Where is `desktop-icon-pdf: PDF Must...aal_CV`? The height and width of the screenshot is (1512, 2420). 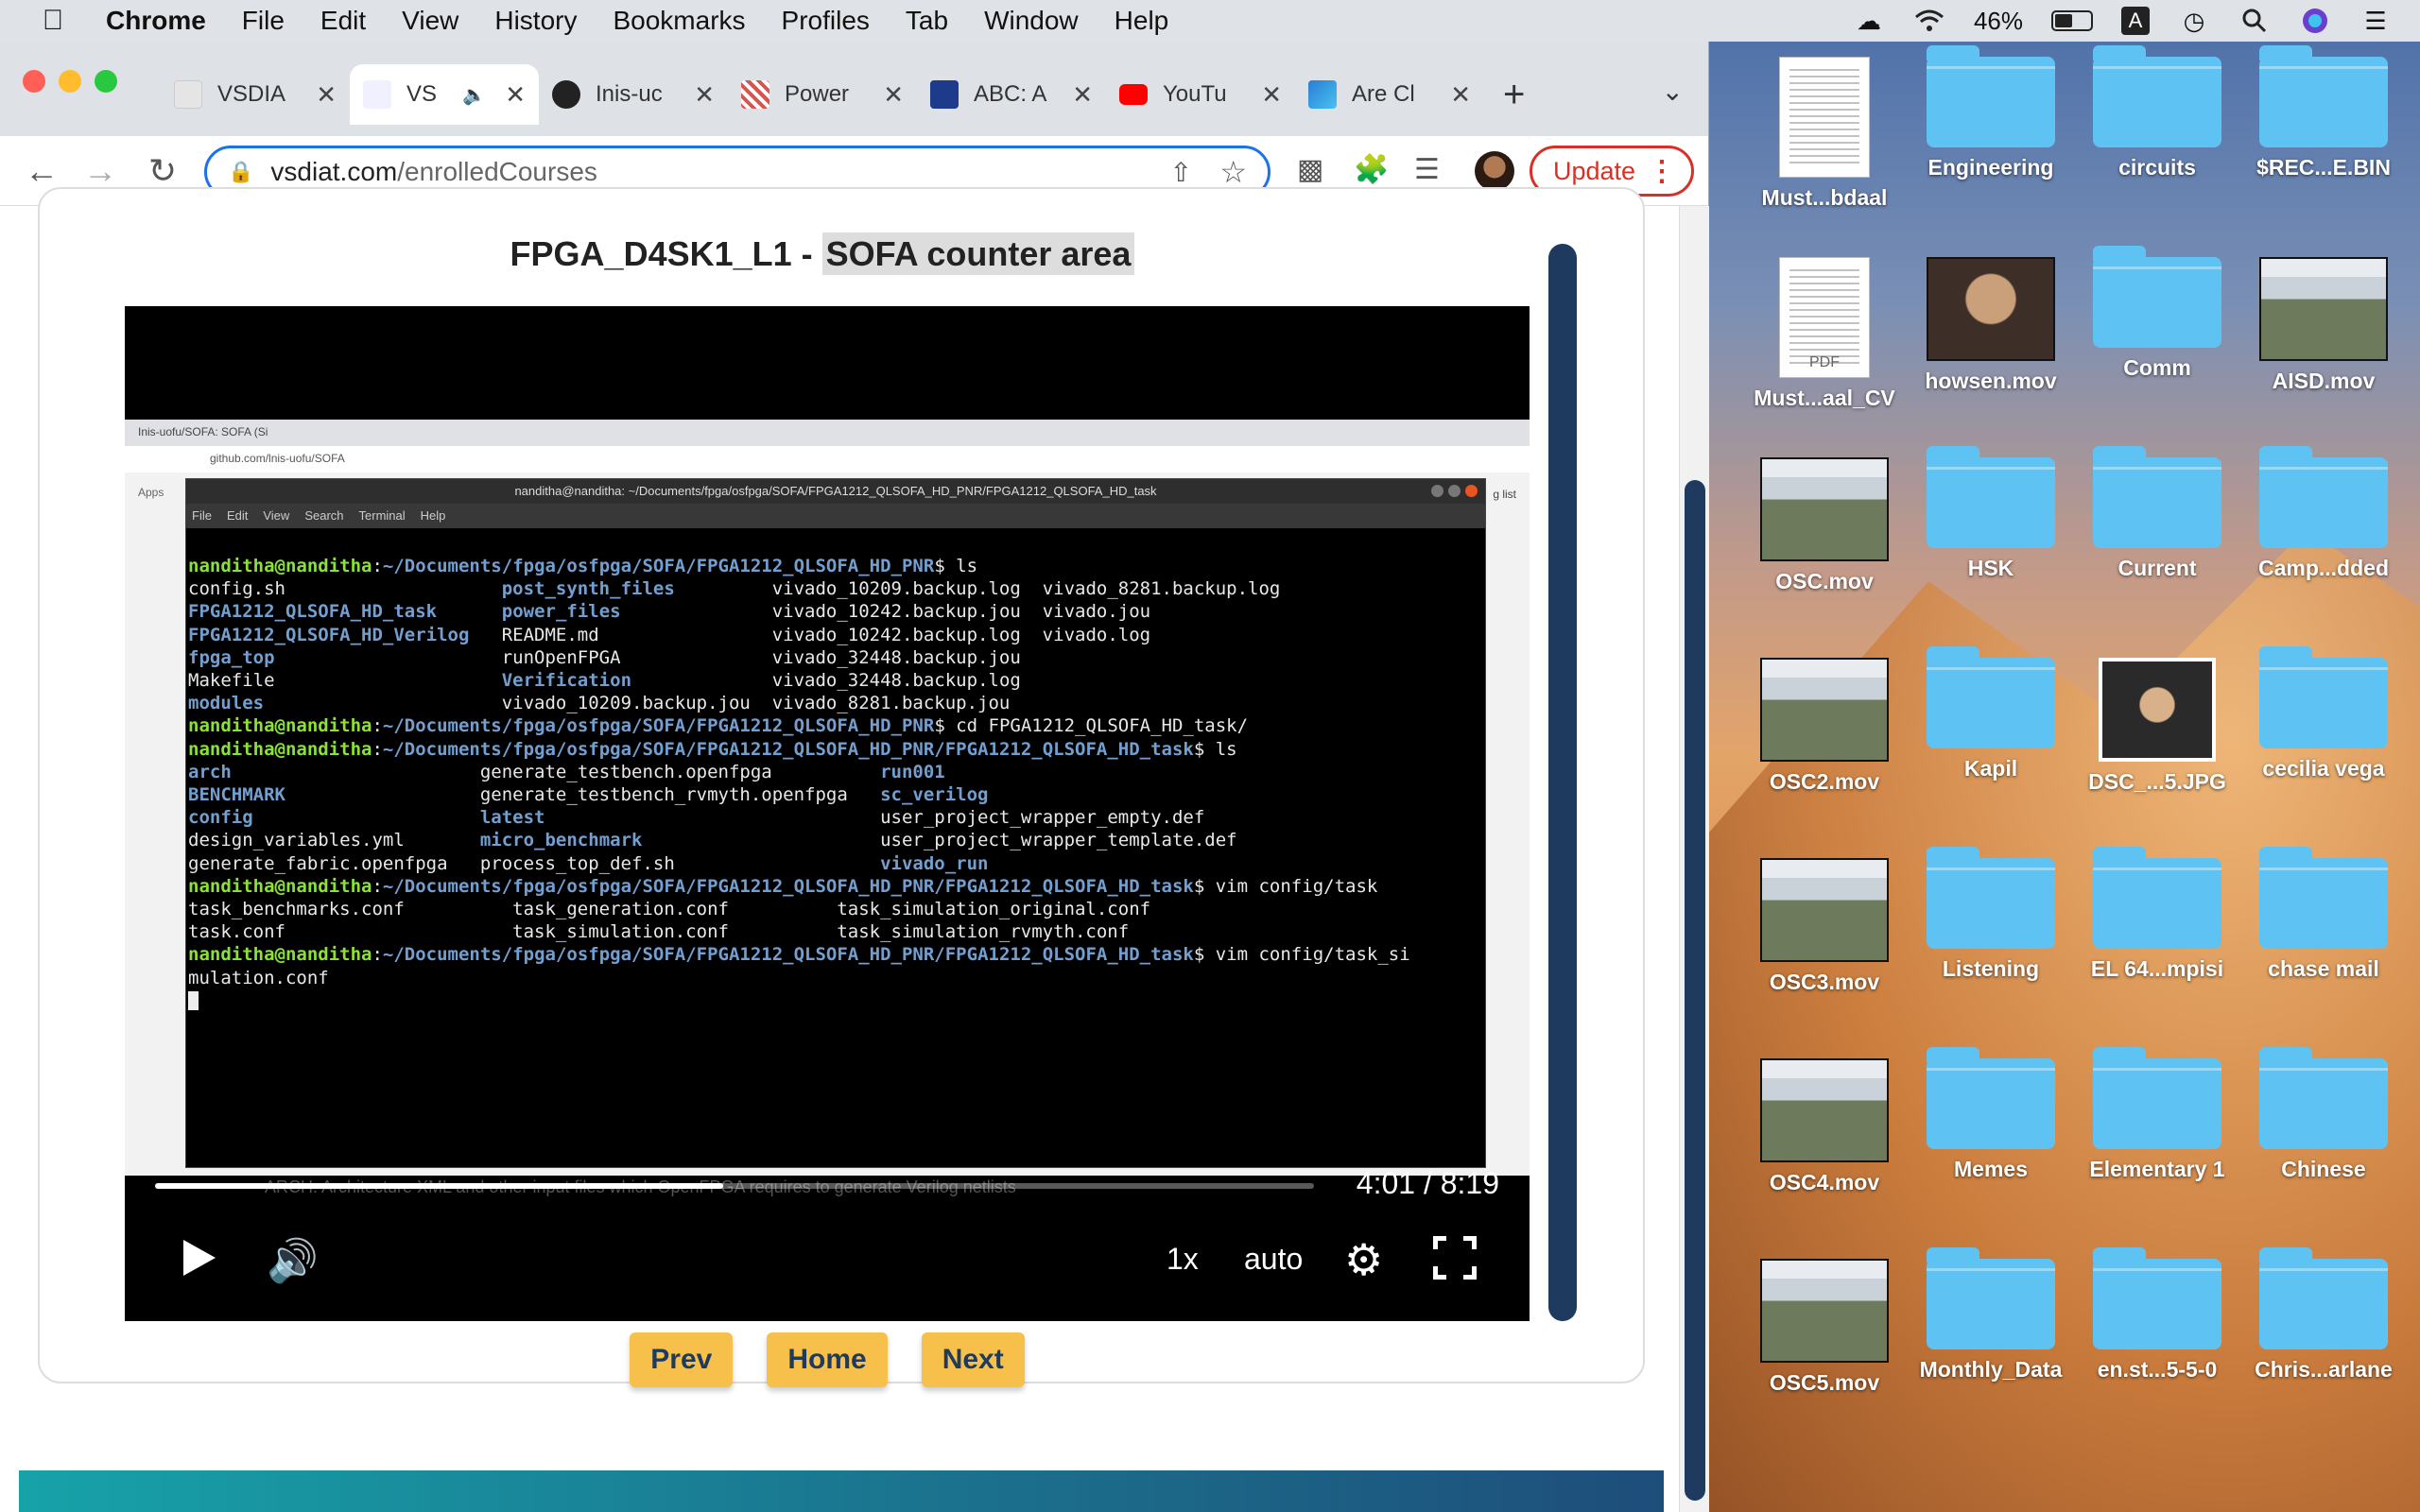 desktop-icon-pdf: PDF Must...aal_CV is located at coordinates (1824, 334).